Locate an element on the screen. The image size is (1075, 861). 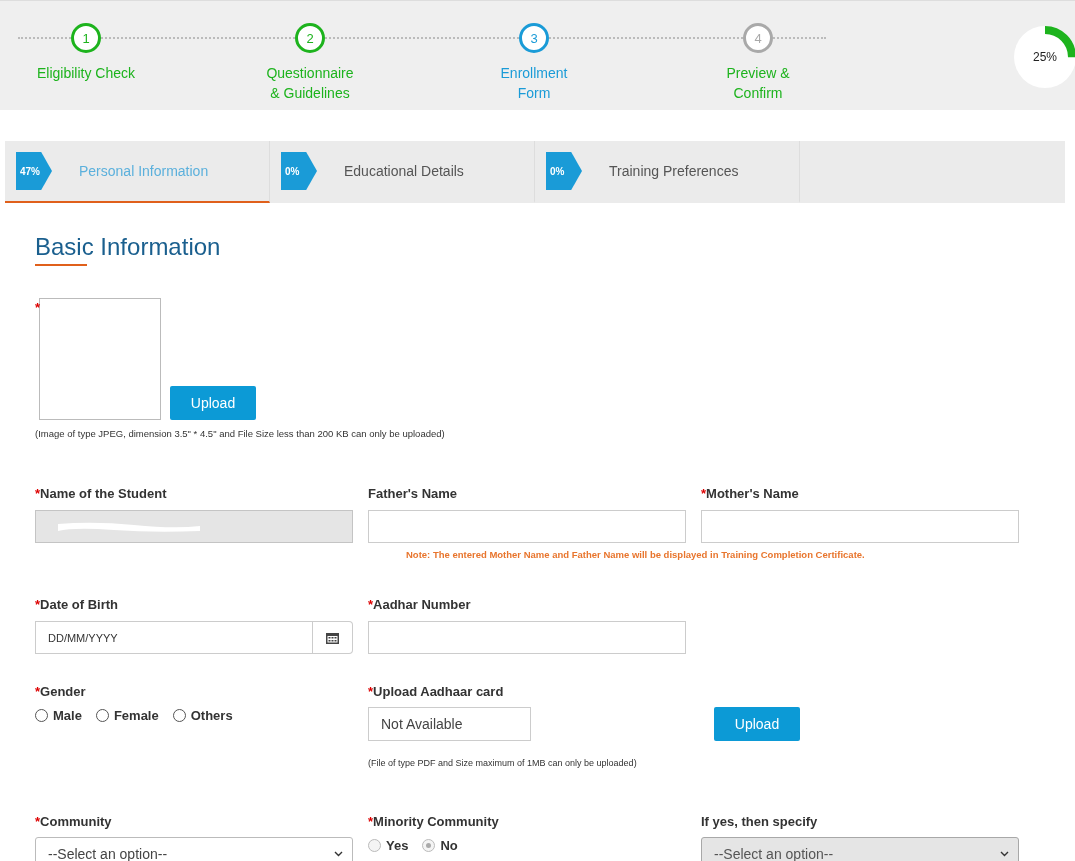
field-label: Name of the Student is located at coordinates (103, 493).